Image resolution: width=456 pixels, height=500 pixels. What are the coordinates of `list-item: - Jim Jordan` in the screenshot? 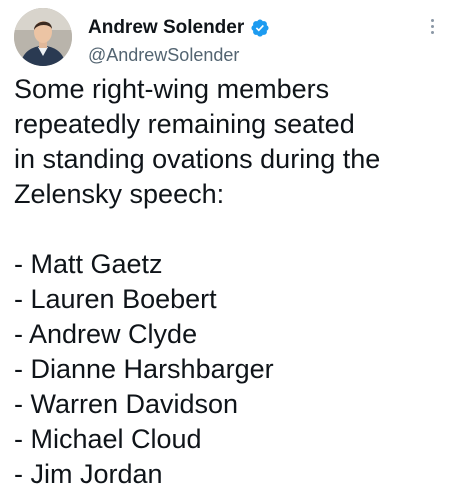 It's located at (88, 474).